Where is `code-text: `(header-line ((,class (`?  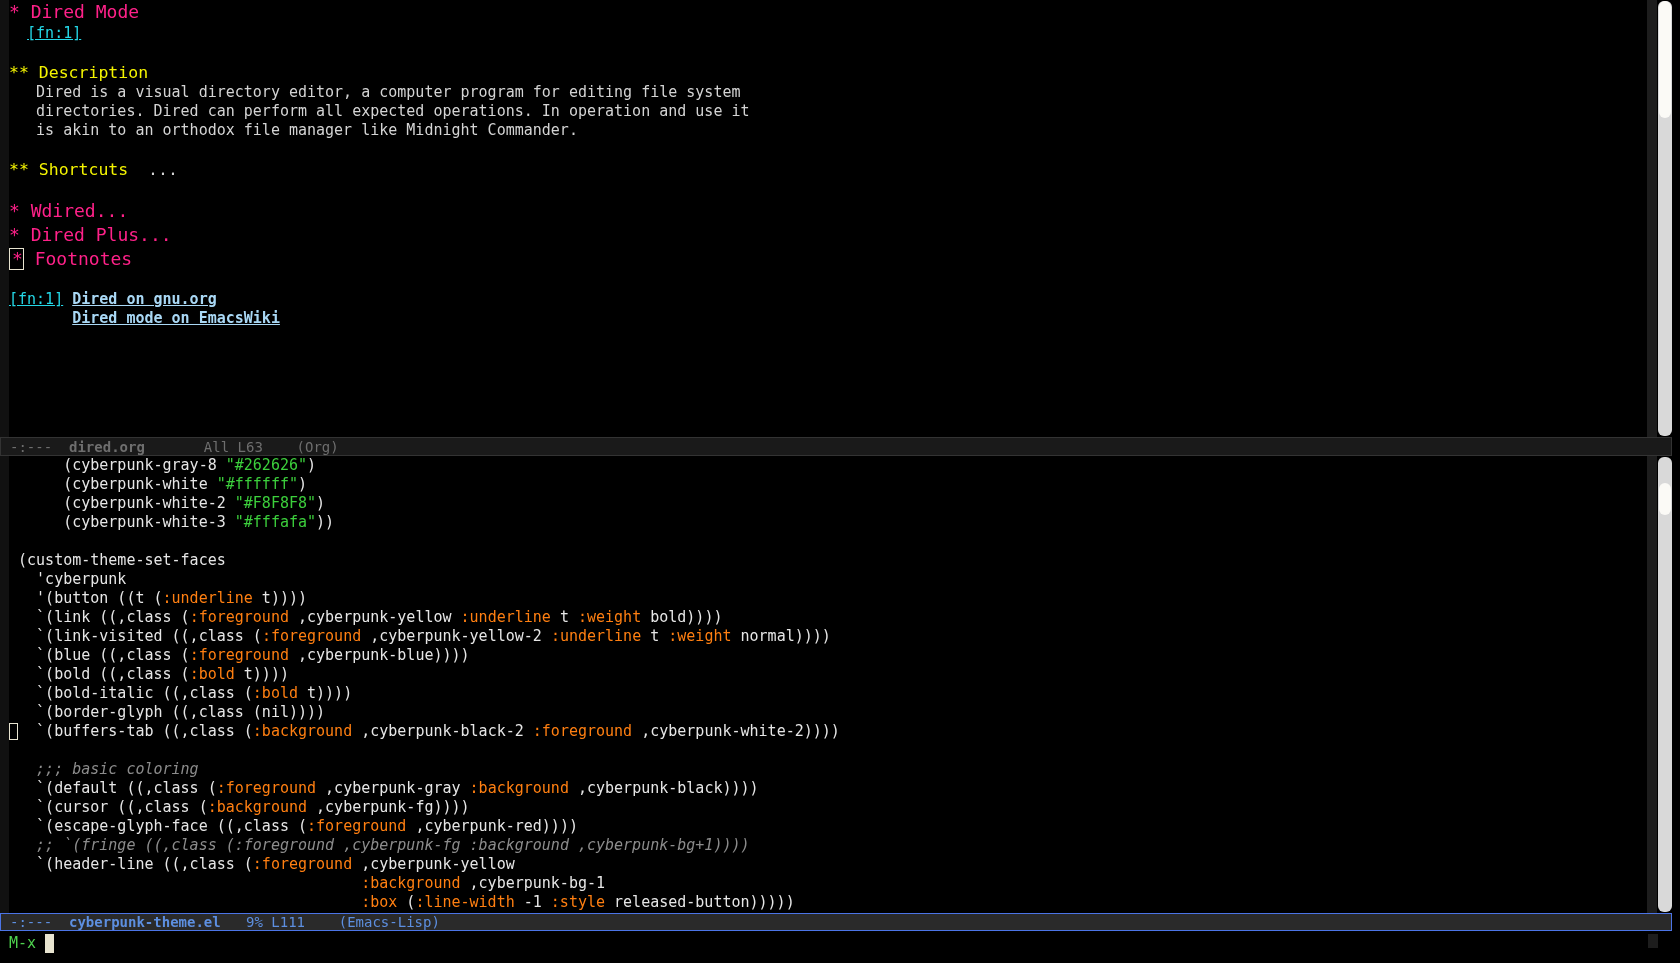 code-text: `(header-line ((,class ( is located at coordinates (144, 864).